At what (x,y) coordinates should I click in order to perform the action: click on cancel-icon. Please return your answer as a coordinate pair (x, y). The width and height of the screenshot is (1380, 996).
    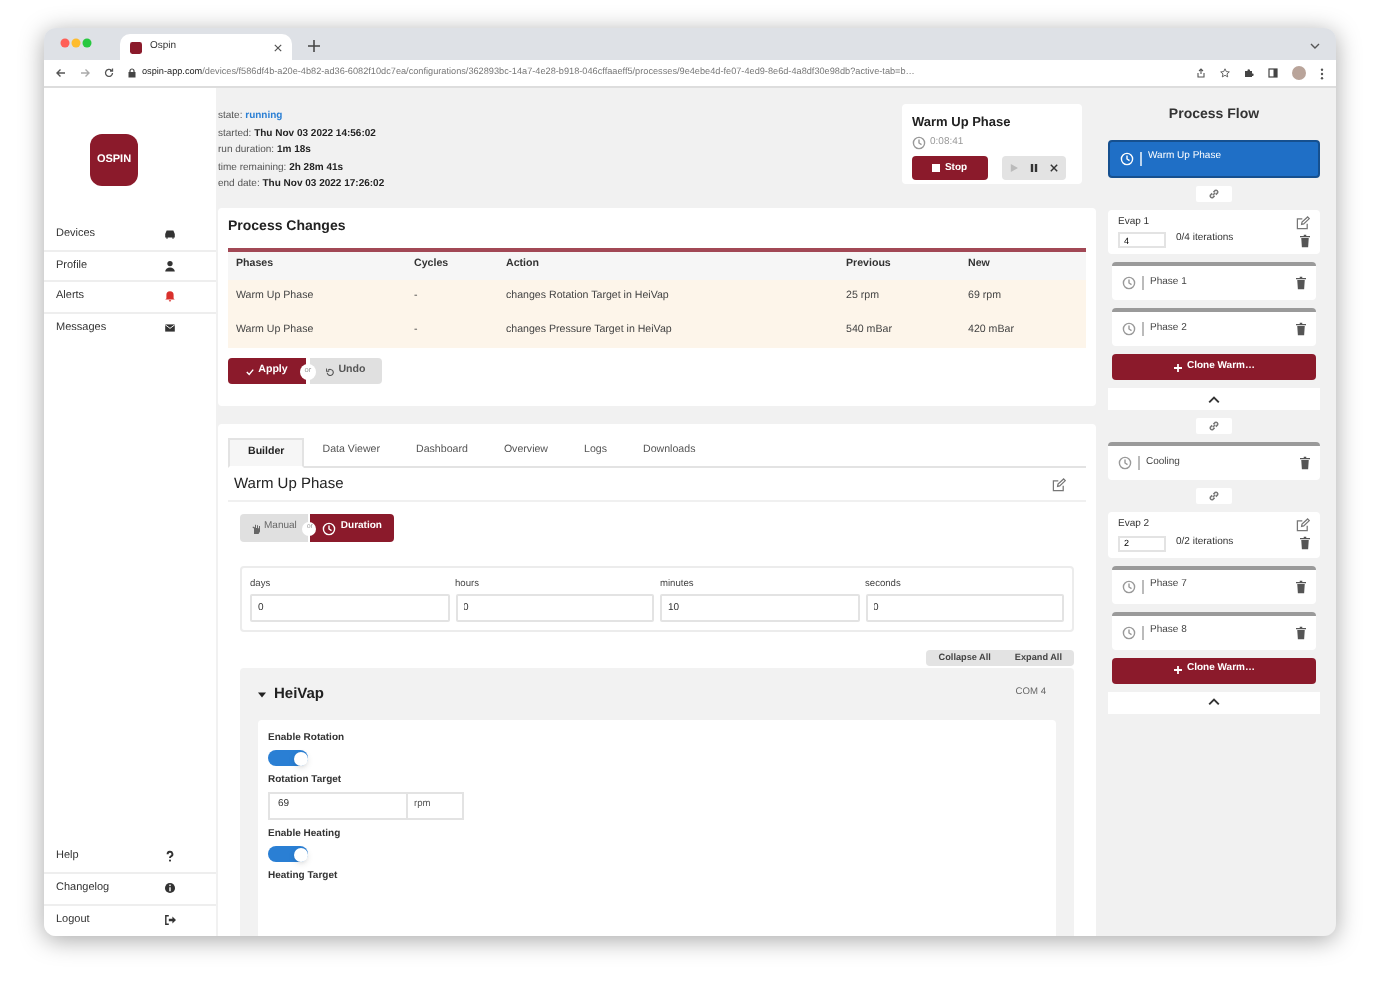
    Looking at the image, I should click on (1054, 168).